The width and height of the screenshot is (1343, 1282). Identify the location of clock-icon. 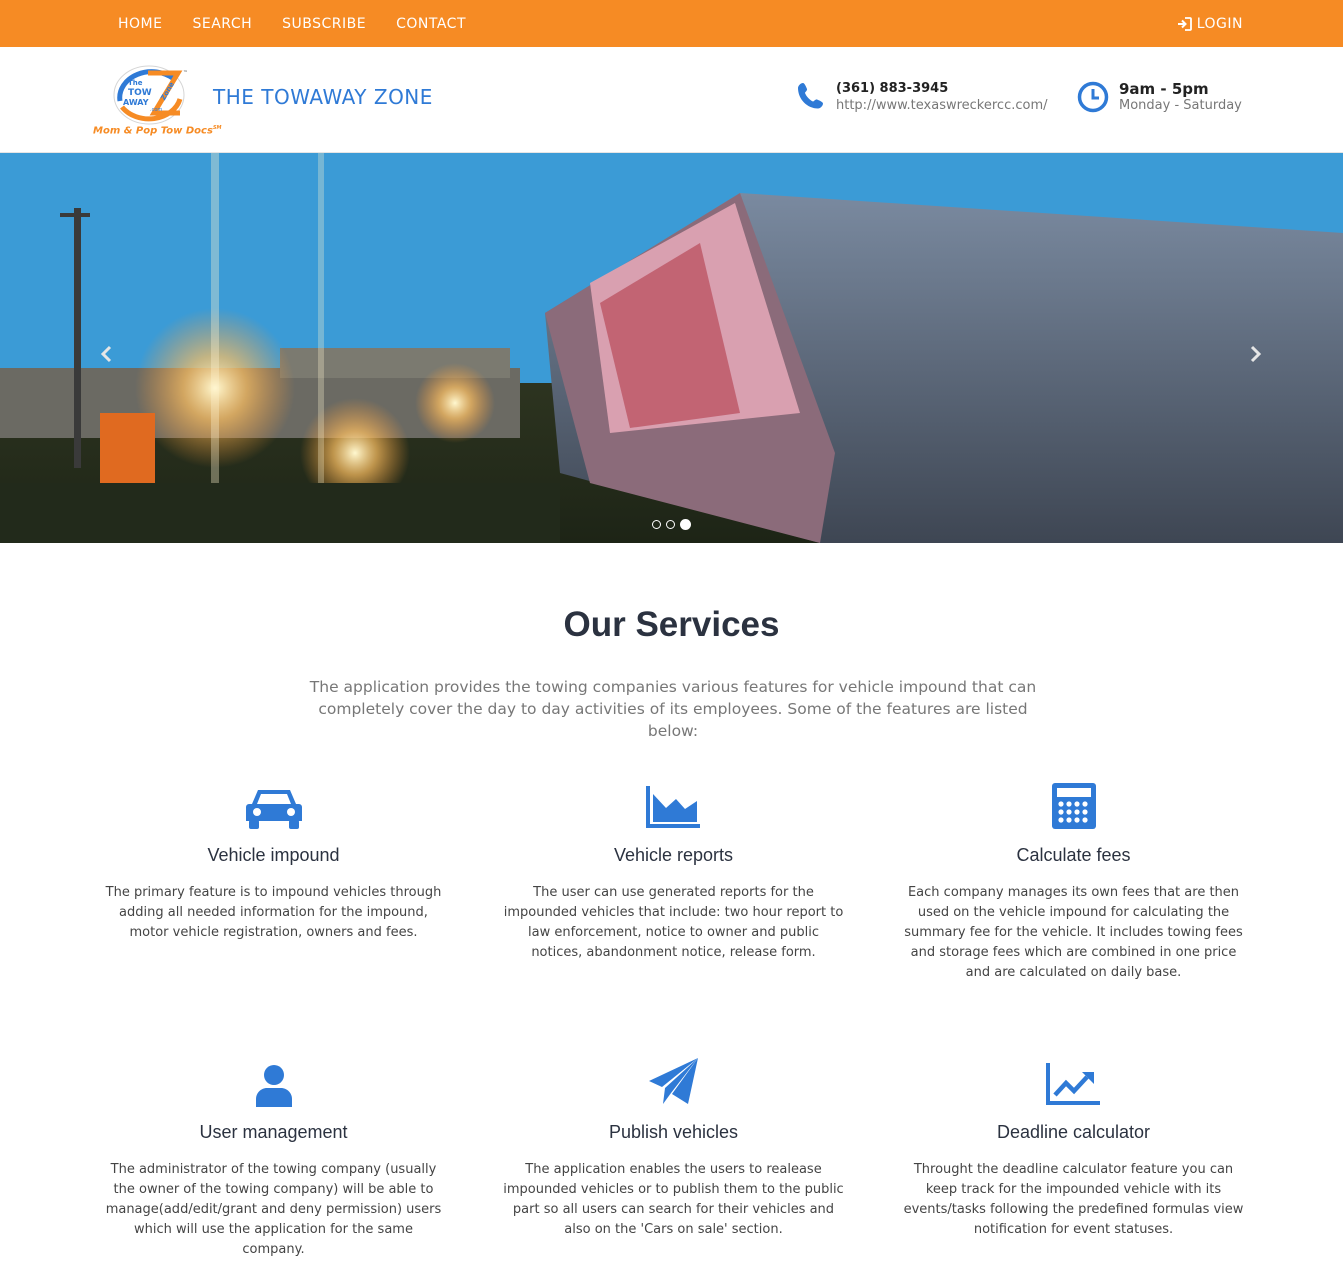
(1093, 97).